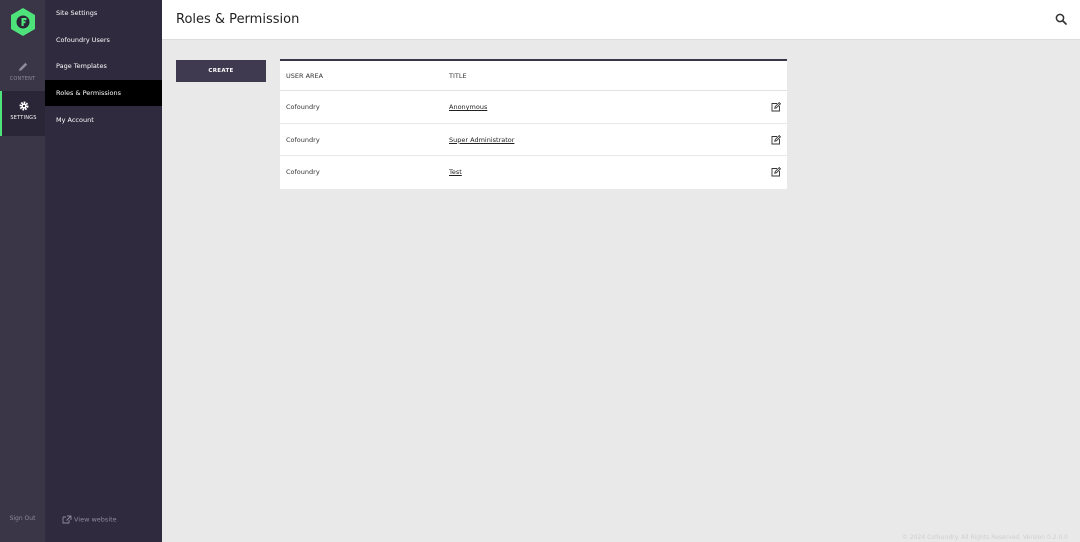 Image resolution: width=1080 pixels, height=542 pixels. What do you see at coordinates (22, 66) in the screenshot?
I see `pencil-icon` at bounding box center [22, 66].